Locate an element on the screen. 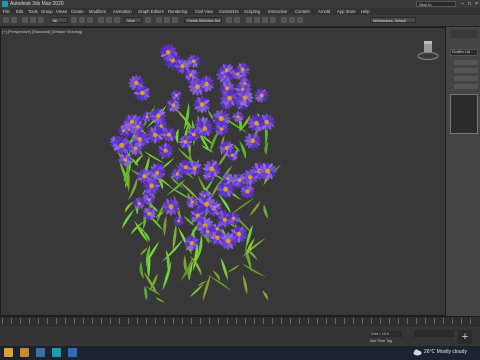  menu-animation: Animation is located at coordinates (122, 11).